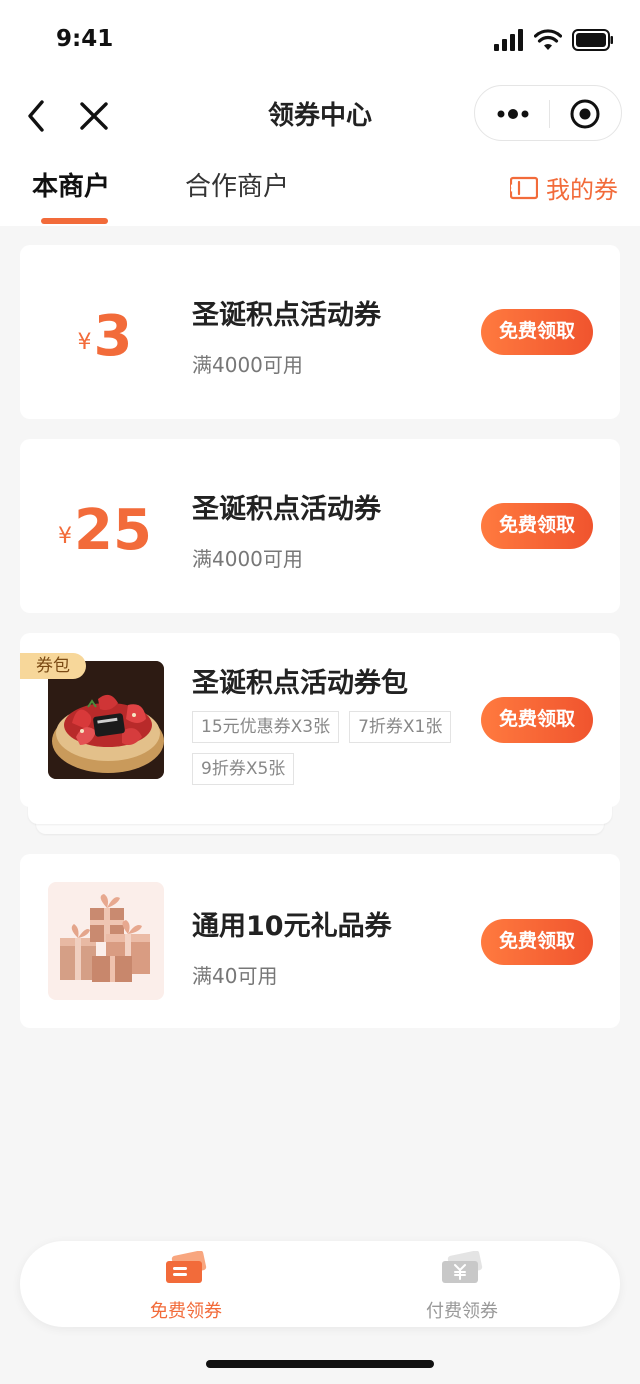 This screenshot has height=1384, width=640. I want to click on my-coupons-label: 我的券, so click(582, 190).